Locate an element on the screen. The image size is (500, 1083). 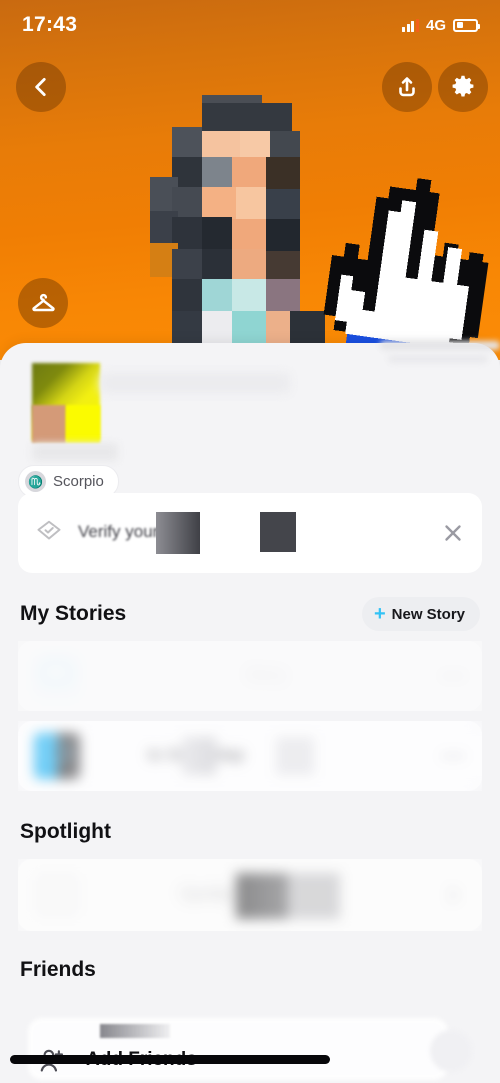
wardrobe-button is located at coordinates (43, 303).